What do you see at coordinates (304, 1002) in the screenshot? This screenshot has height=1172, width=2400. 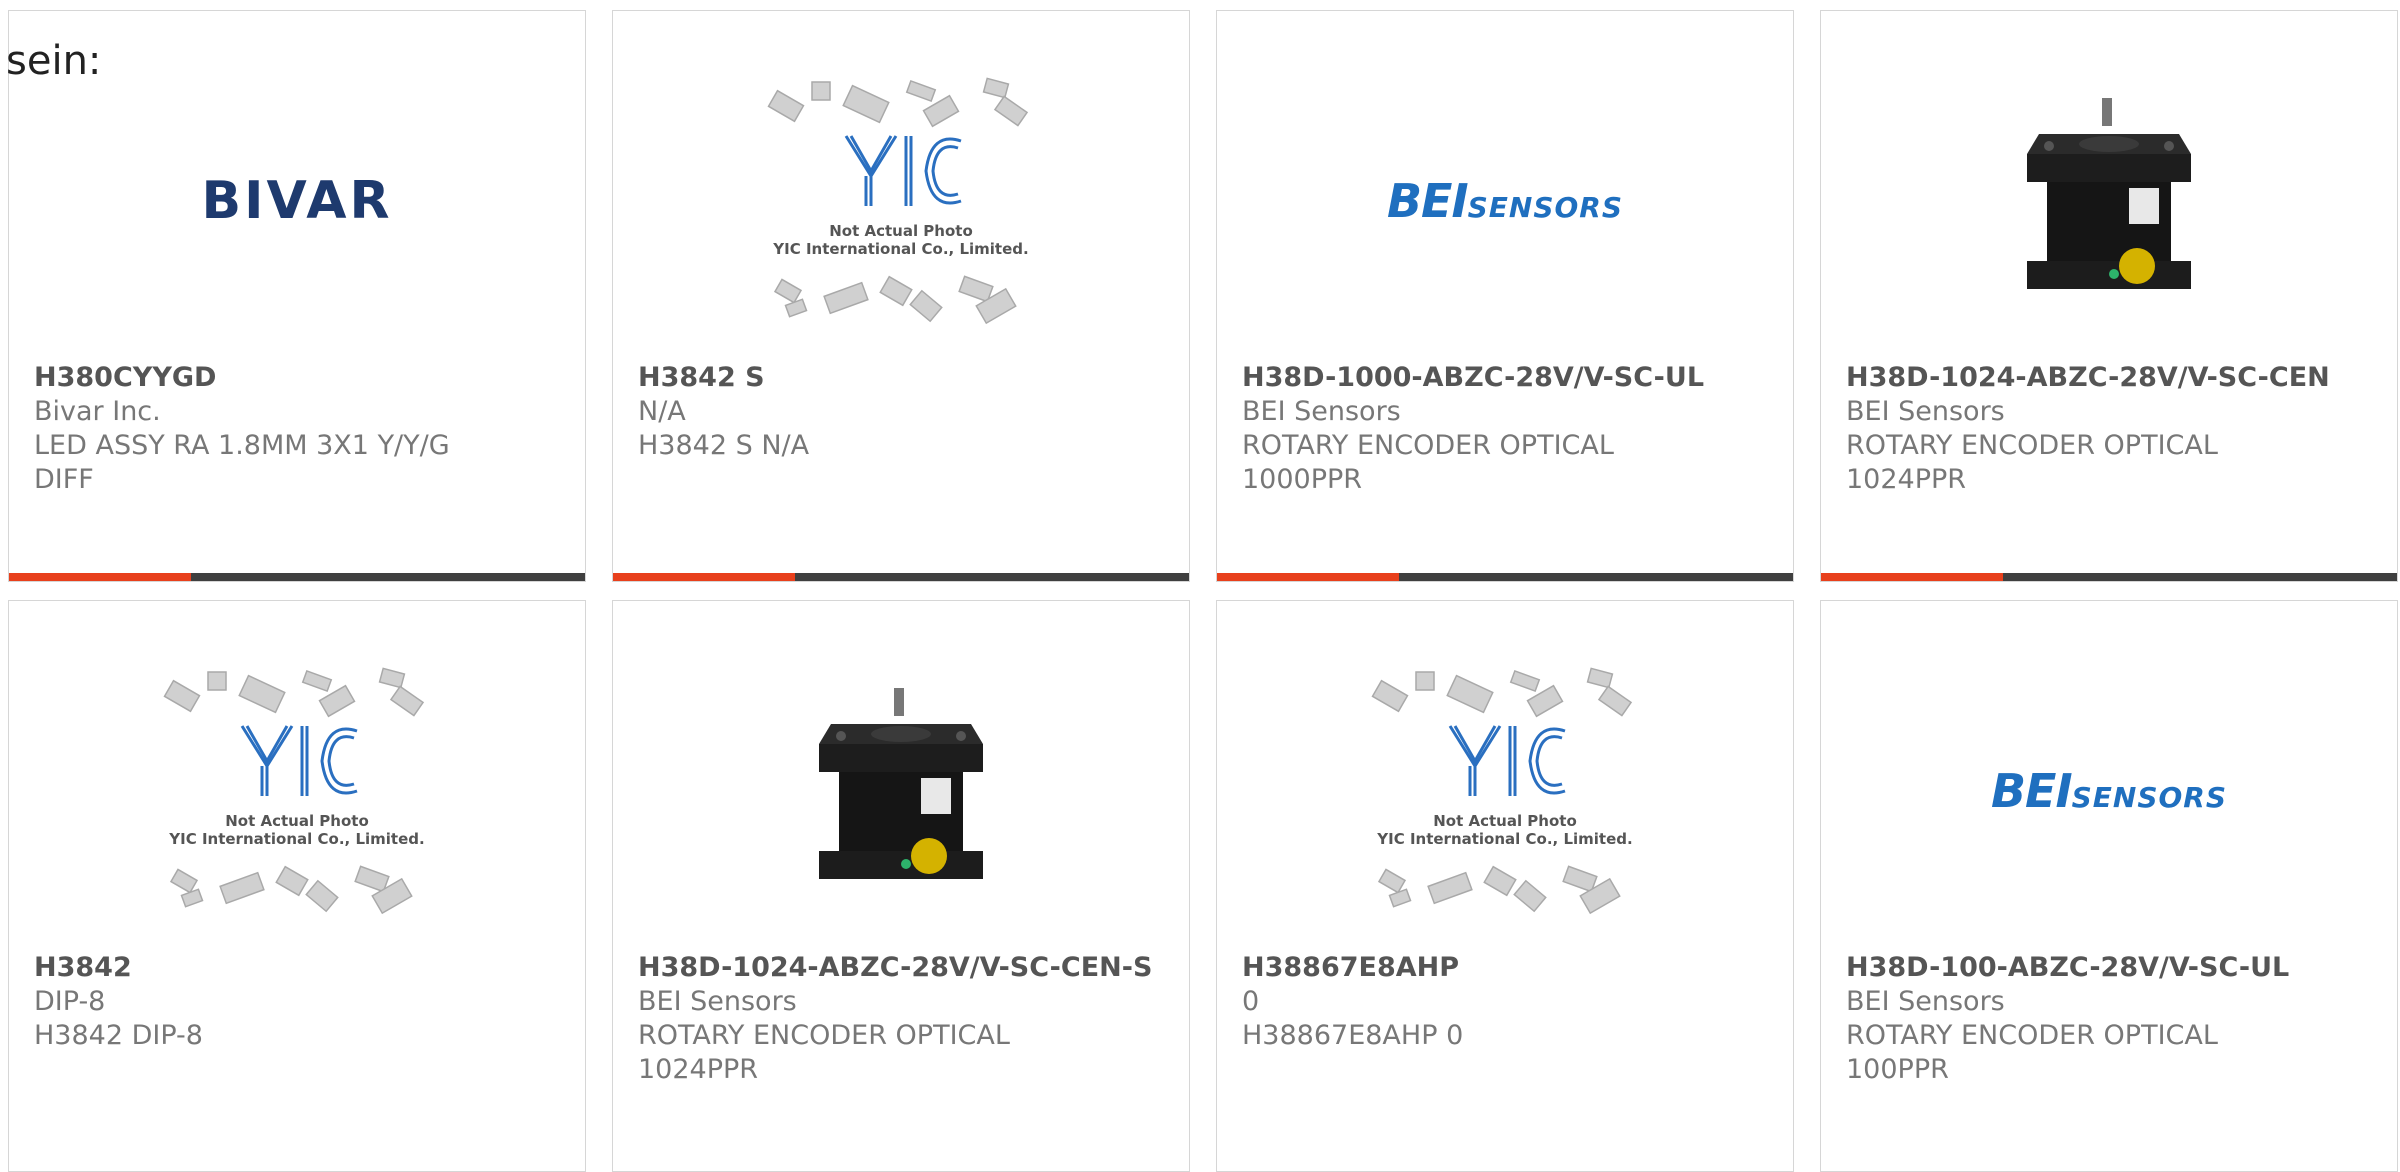 I see `product-info: H3842 DIP-8 H3842 DIP-8` at bounding box center [304, 1002].